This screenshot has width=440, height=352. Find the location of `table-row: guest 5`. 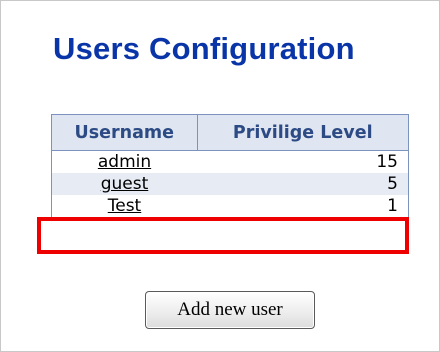

table-row: guest 5 is located at coordinates (230, 184).